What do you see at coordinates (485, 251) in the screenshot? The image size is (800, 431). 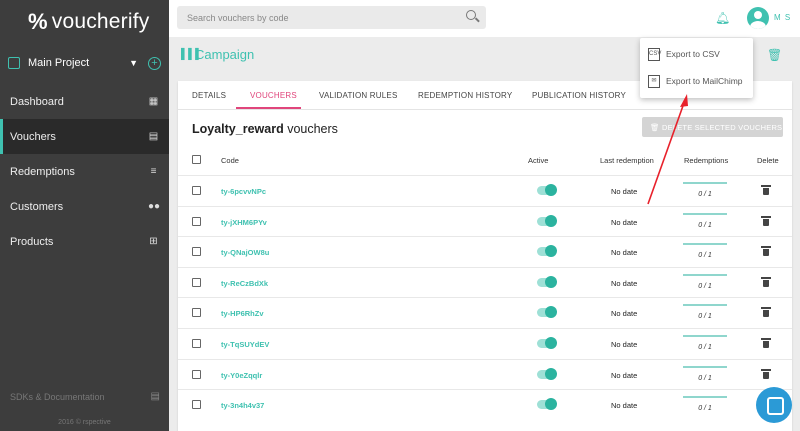 I see `table-row: ty-QNajOW8u No date 0 / 1` at bounding box center [485, 251].